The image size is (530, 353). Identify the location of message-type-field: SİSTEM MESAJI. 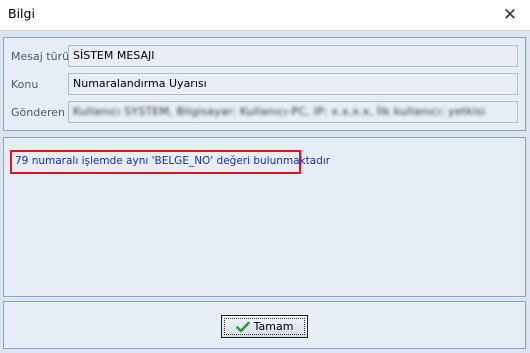
(293, 56).